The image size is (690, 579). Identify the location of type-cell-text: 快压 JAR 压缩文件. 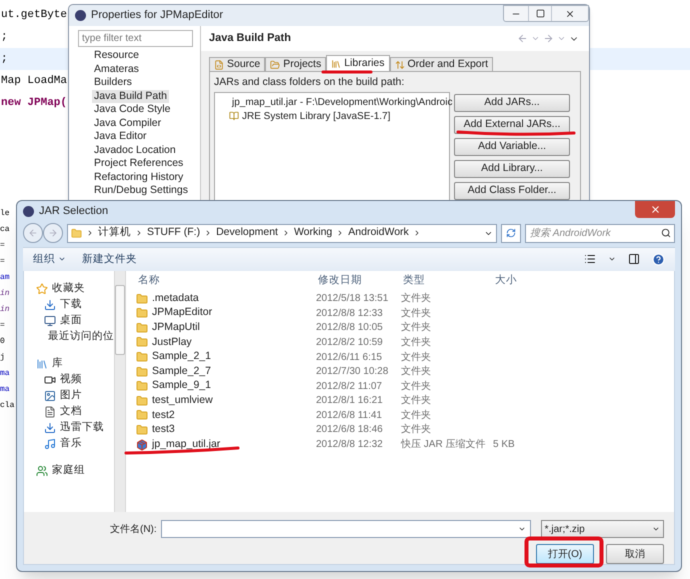
(443, 445).